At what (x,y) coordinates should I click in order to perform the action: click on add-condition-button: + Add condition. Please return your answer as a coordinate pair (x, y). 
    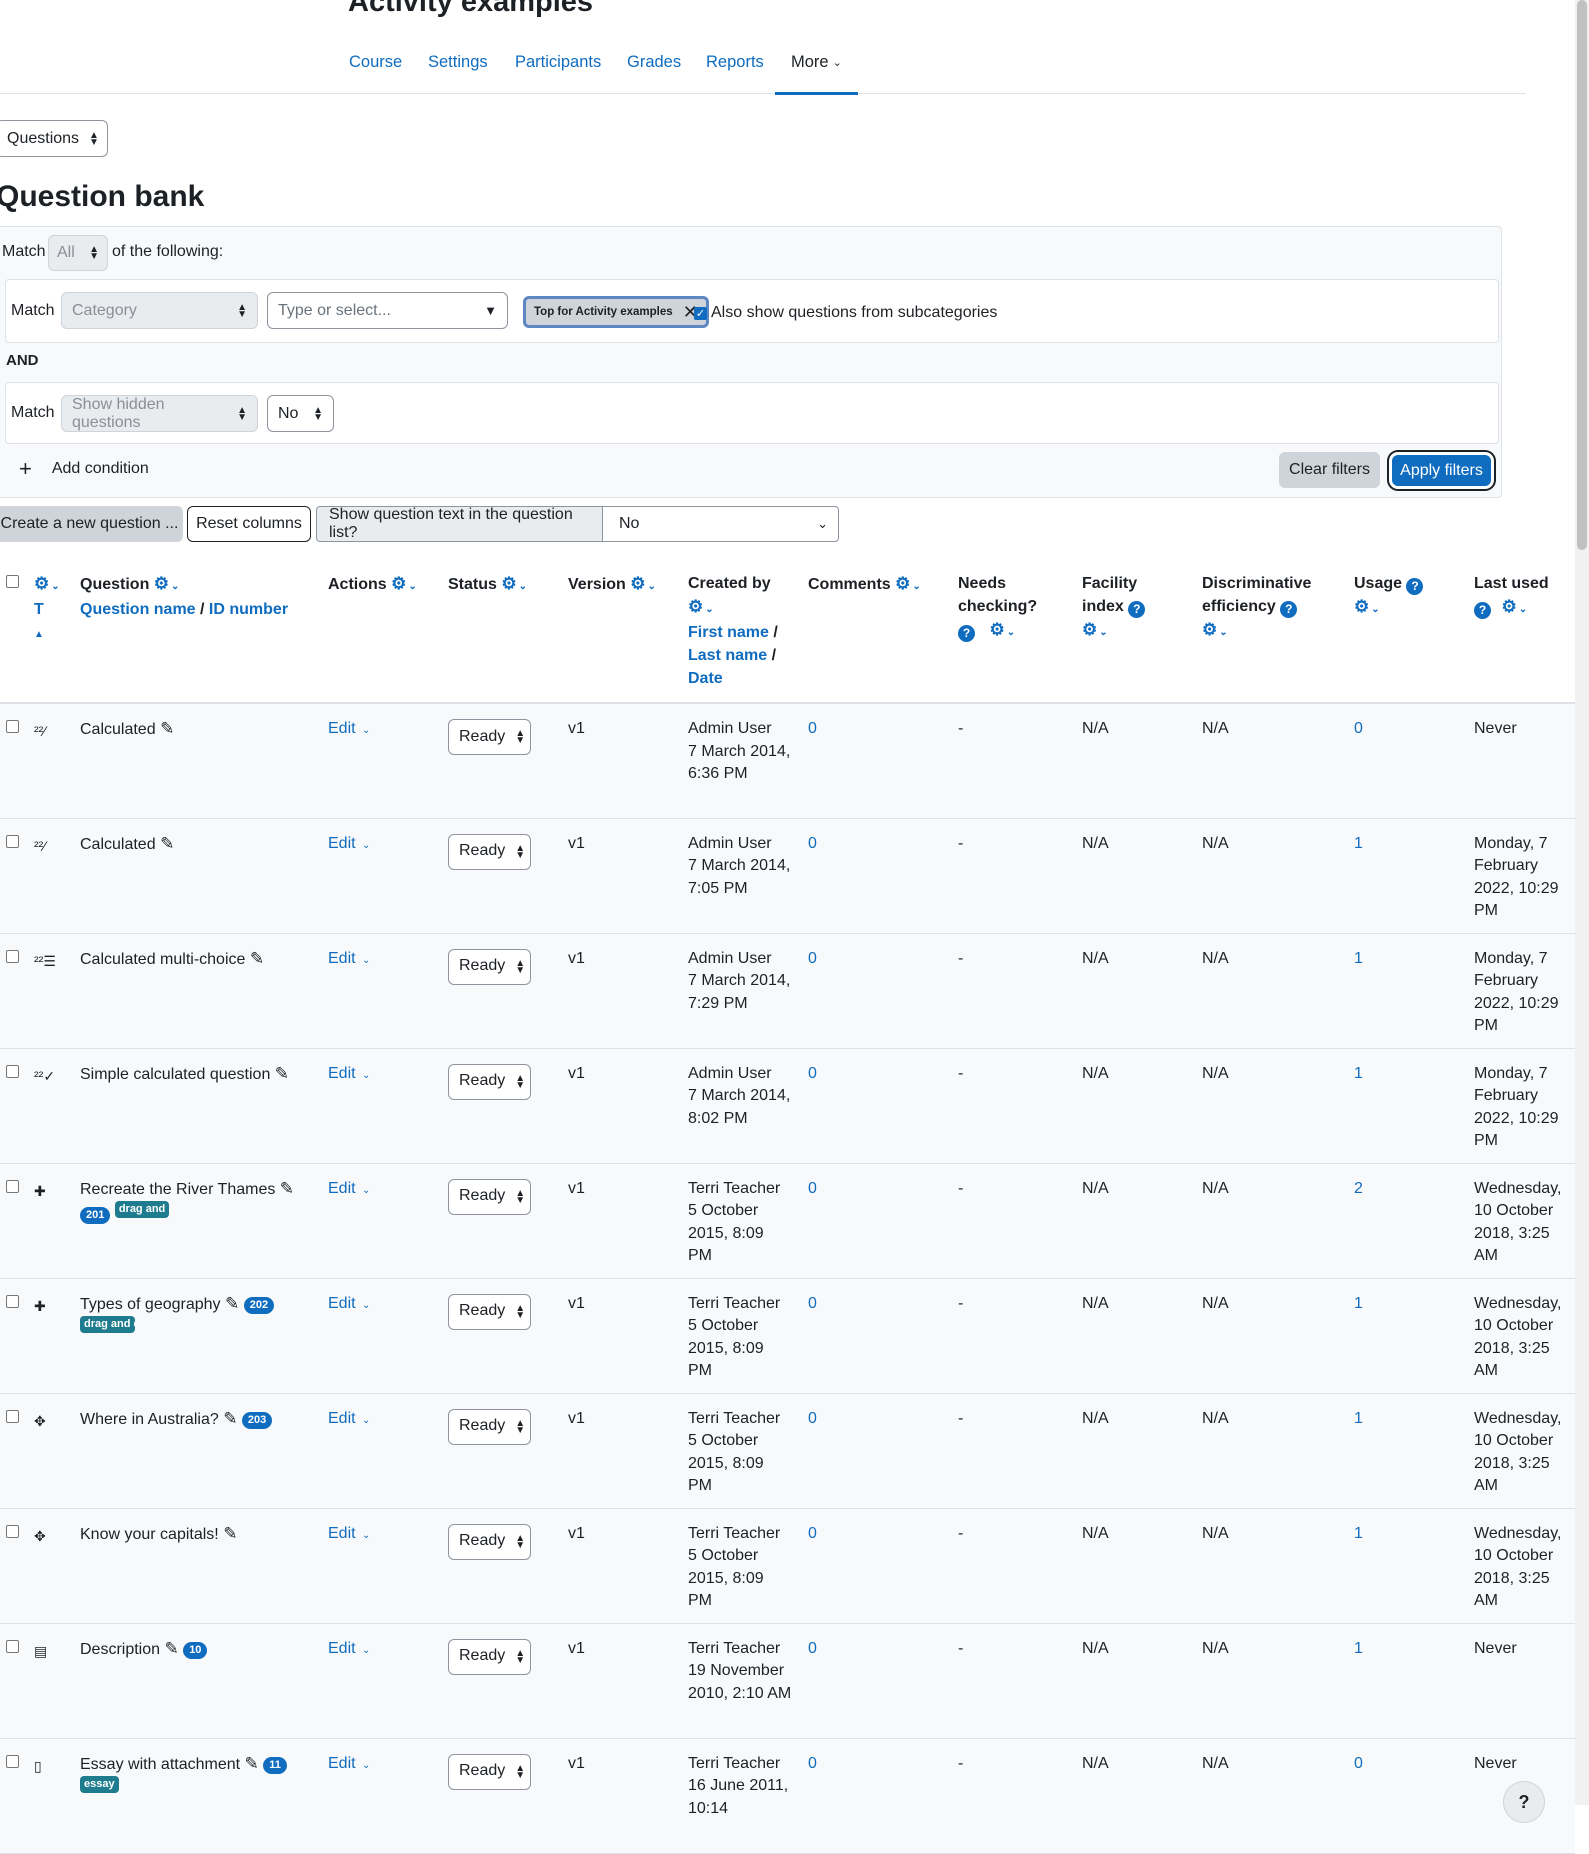
    Looking at the image, I should click on (84, 469).